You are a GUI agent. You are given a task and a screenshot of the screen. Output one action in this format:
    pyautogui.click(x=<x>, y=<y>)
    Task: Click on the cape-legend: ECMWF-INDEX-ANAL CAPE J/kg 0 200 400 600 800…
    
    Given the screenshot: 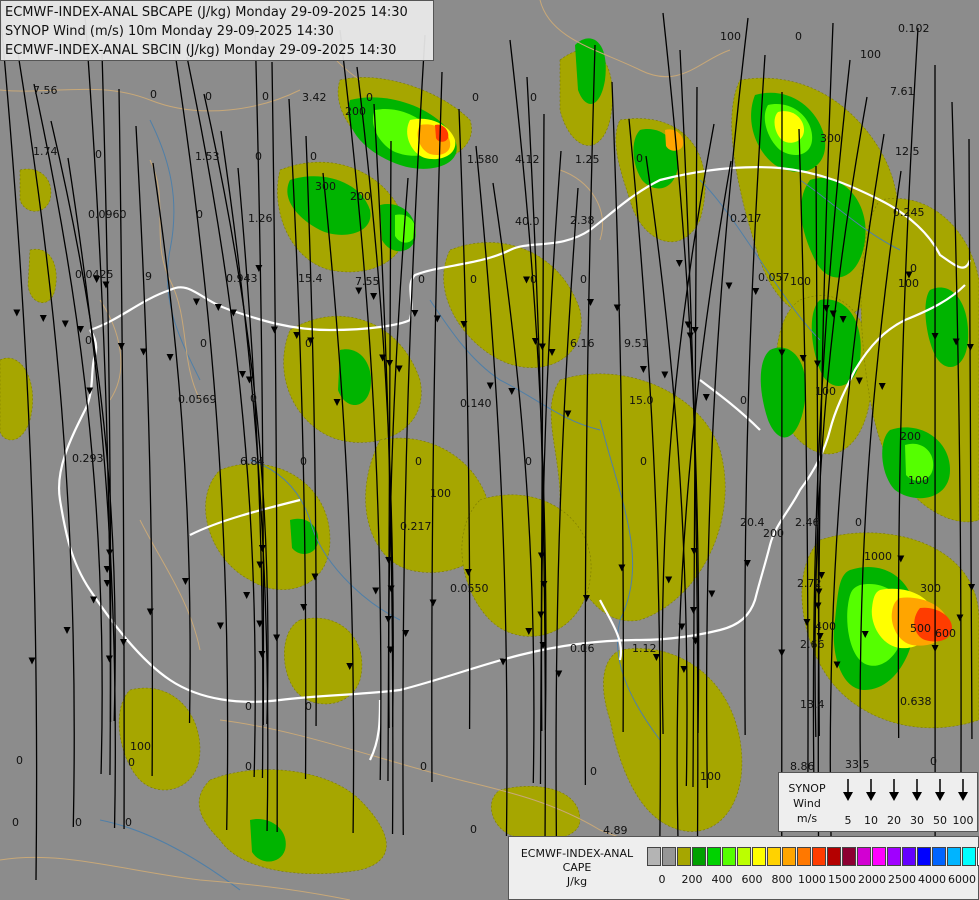 What is the action you would take?
    pyautogui.click(x=743, y=868)
    